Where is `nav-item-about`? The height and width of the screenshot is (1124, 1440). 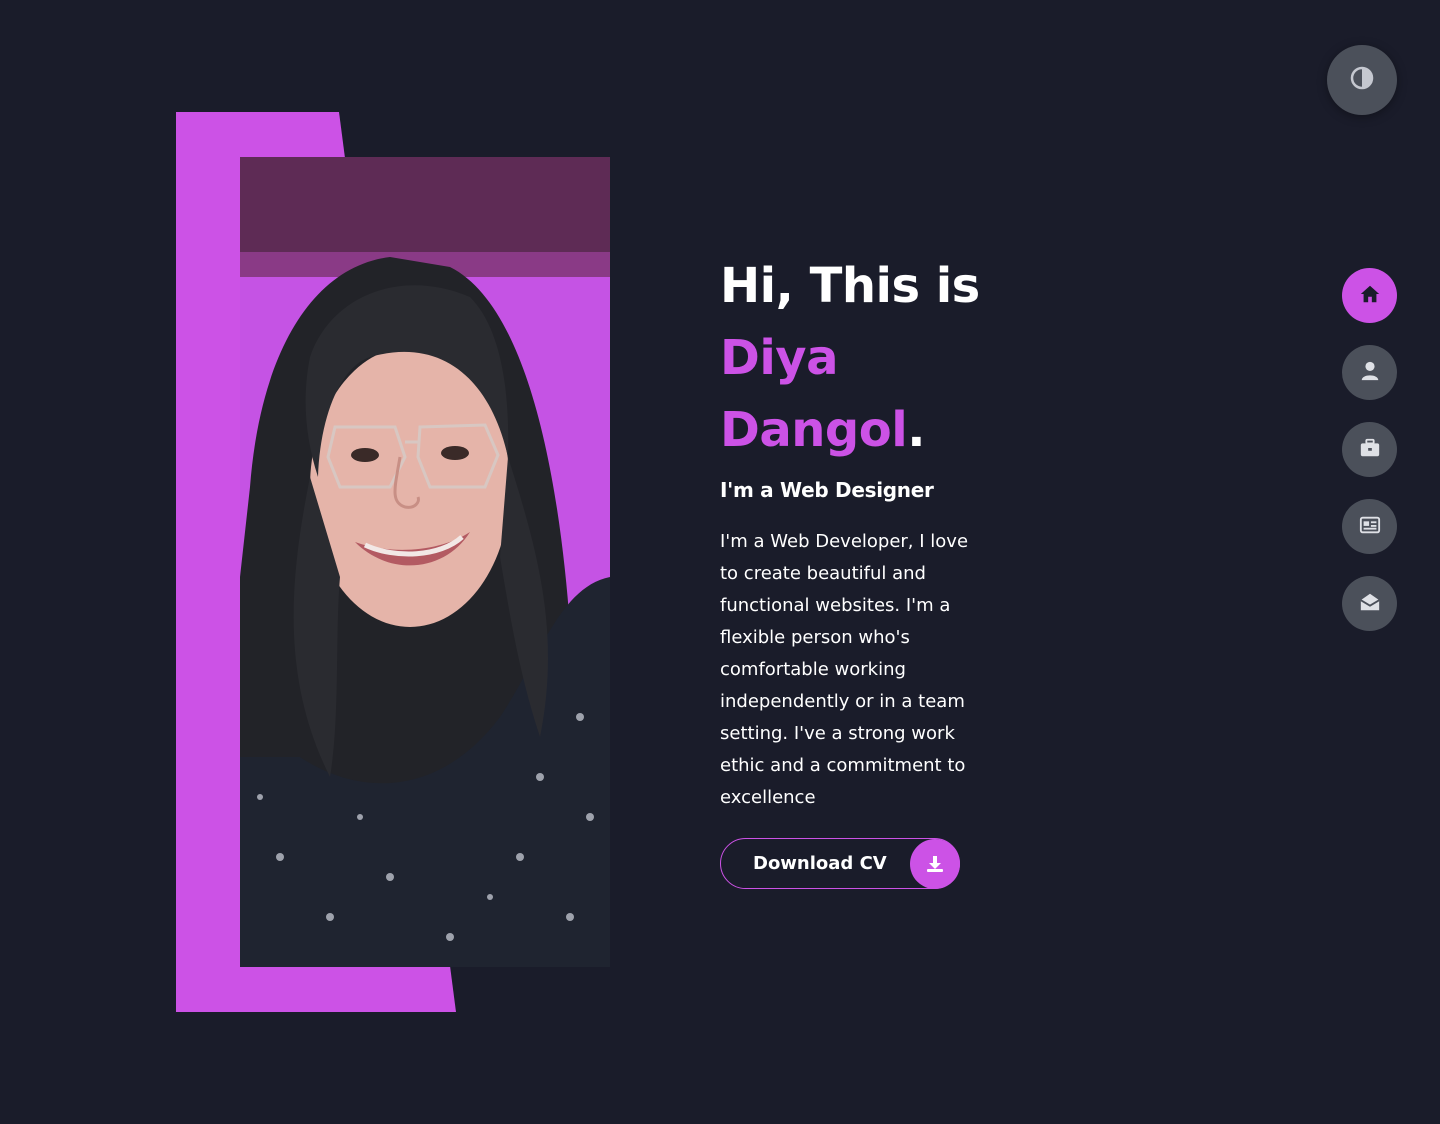 nav-item-about is located at coordinates (1369, 372).